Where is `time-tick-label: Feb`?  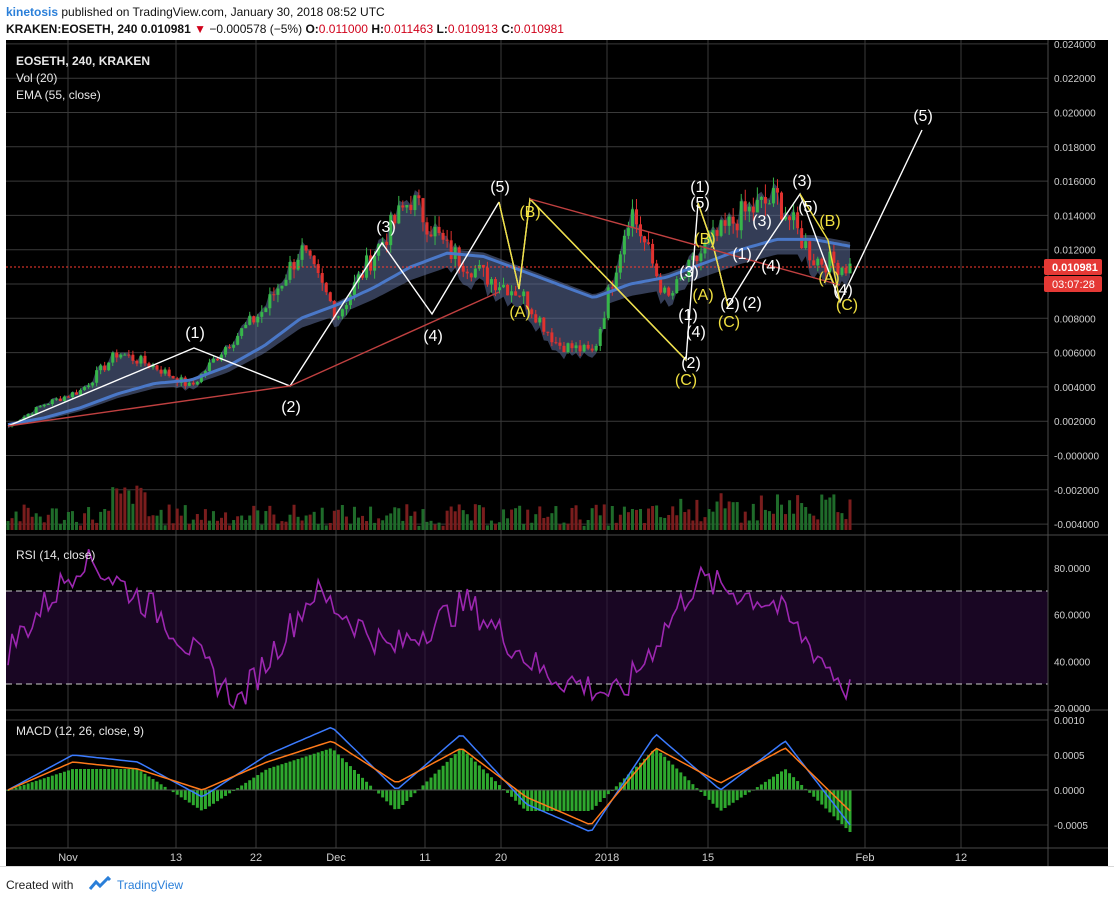 time-tick-label: Feb is located at coordinates (865, 858).